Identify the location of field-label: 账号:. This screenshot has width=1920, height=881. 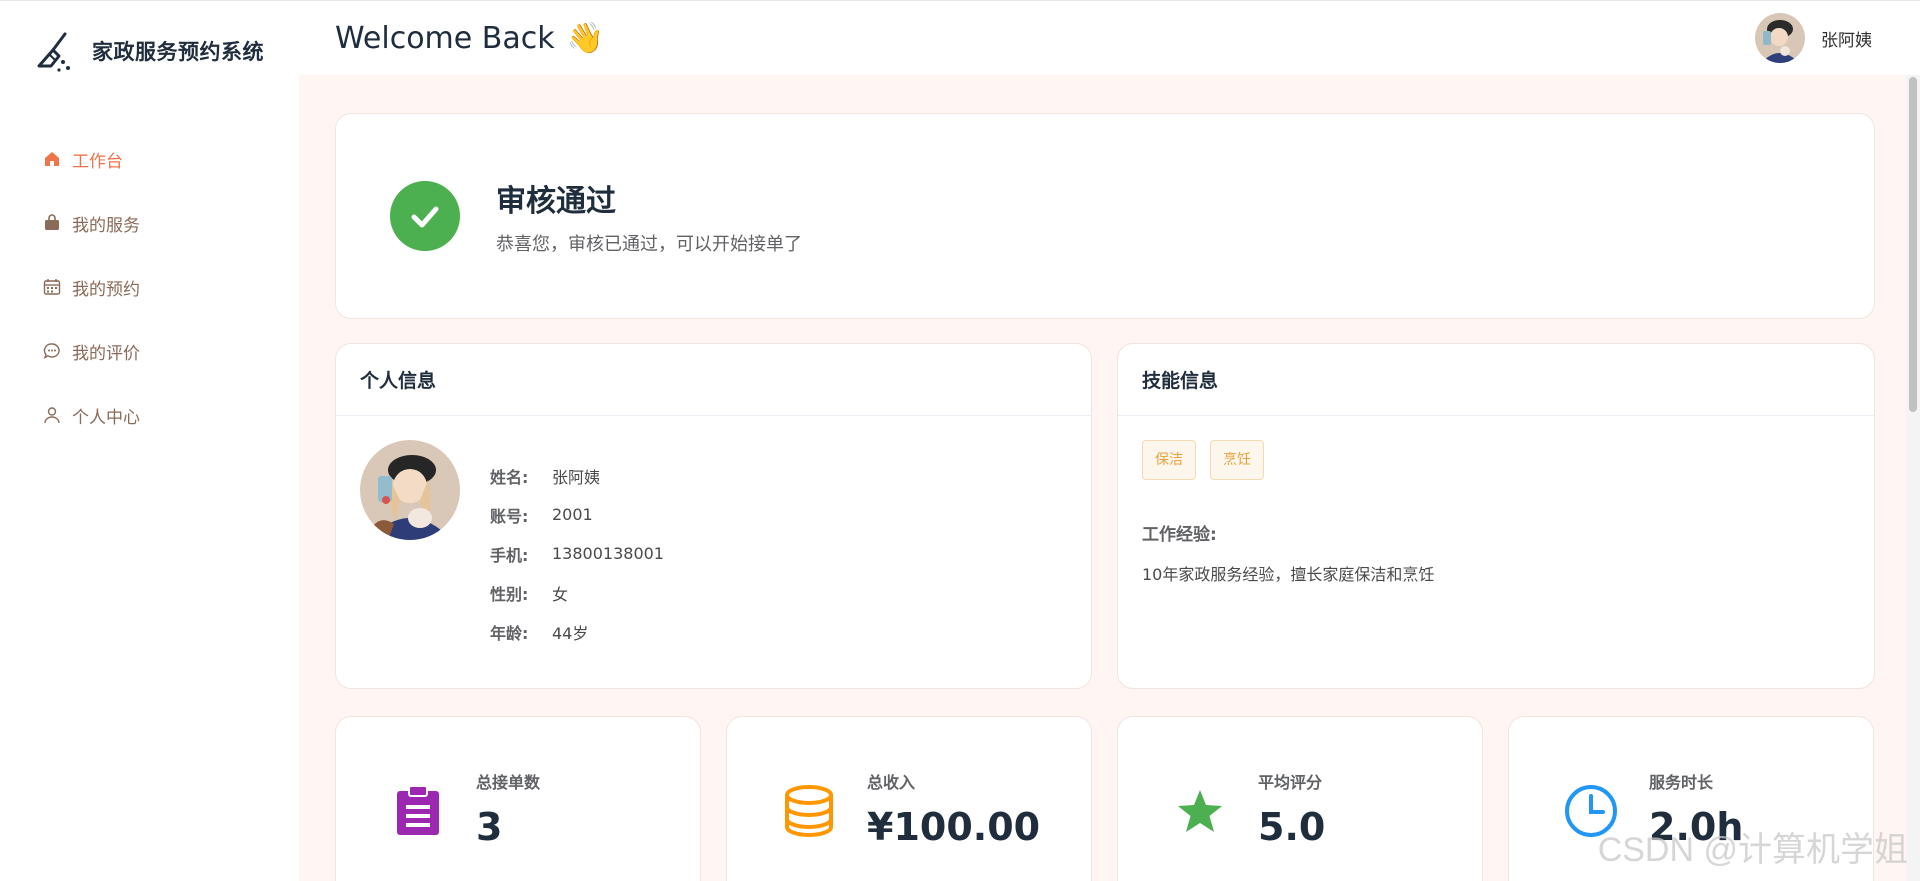
(509, 516).